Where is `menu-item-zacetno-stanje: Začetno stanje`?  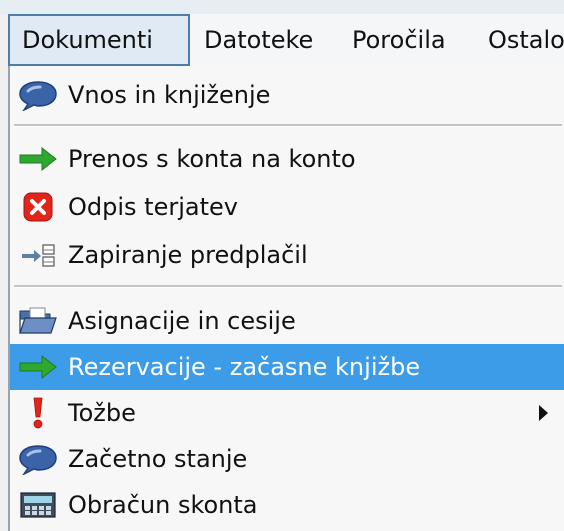 menu-item-zacetno-stanje: Začetno stanje is located at coordinates (287, 459).